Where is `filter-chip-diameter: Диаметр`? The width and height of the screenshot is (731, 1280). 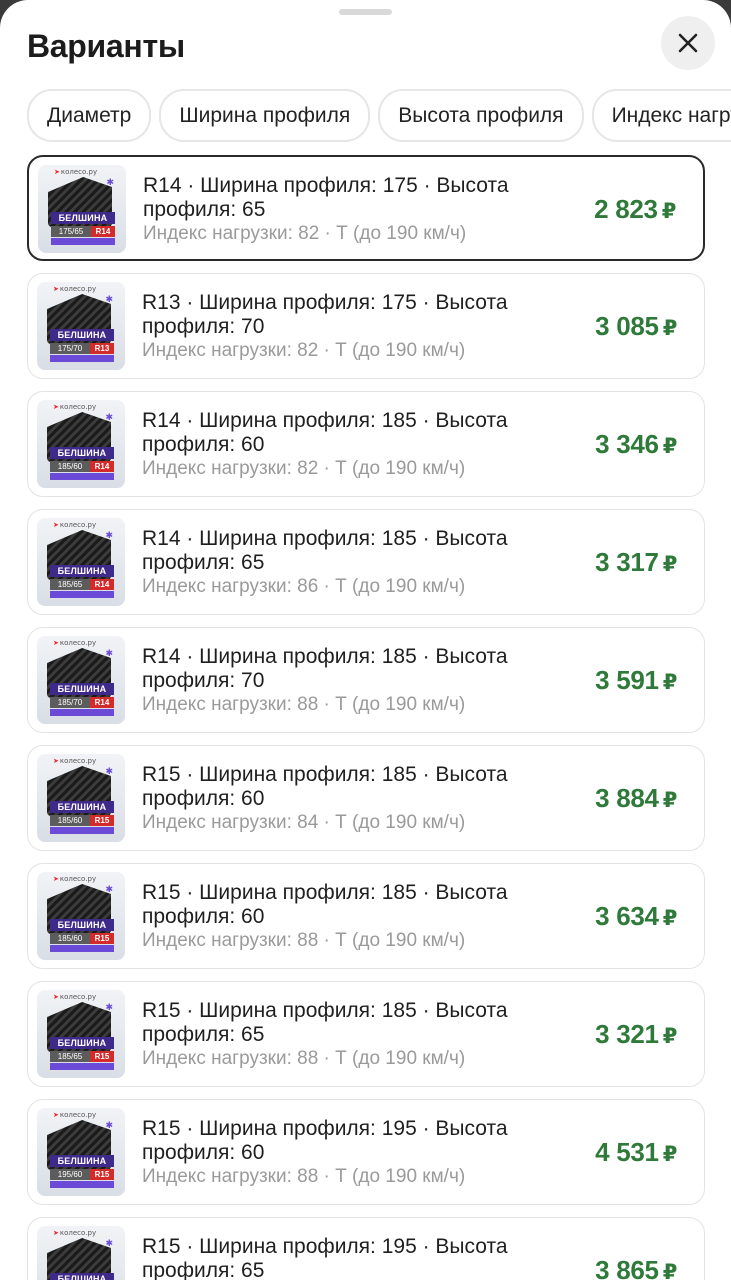 filter-chip-diameter: Диаметр is located at coordinates (89, 115).